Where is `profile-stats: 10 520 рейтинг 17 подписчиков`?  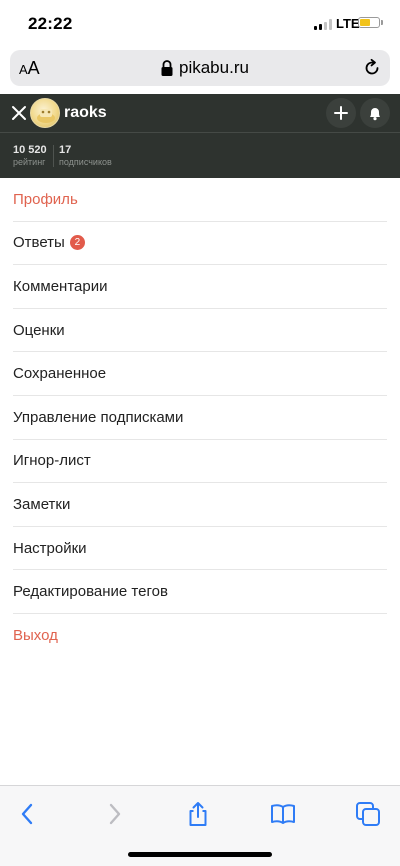
profile-stats: 10 520 рейтинг 17 подписчиков is located at coordinates (200, 155).